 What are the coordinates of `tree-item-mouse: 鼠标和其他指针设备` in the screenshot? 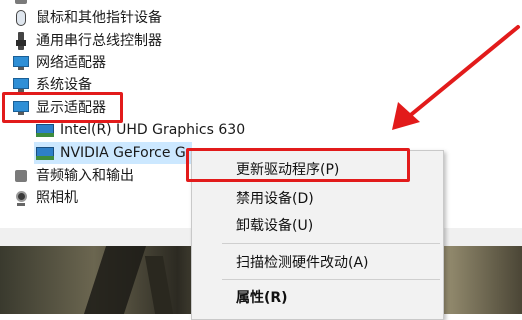 It's located at (87, 18).